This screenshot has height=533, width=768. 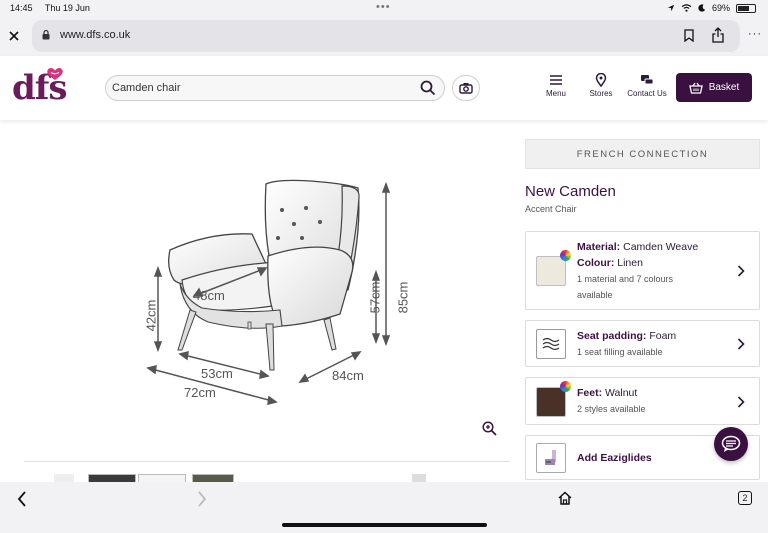 I want to click on back-icon, so click(x=22, y=499).